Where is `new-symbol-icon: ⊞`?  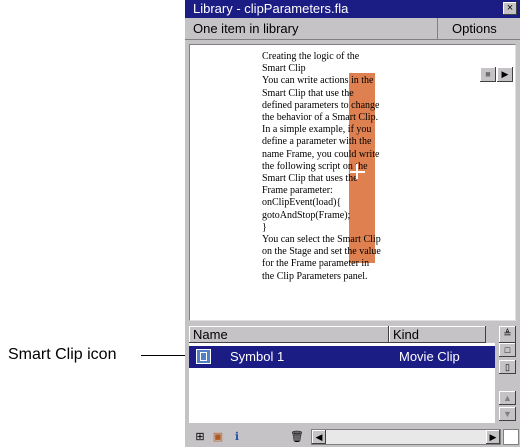
new-symbol-icon: ⊞ is located at coordinates (200, 437).